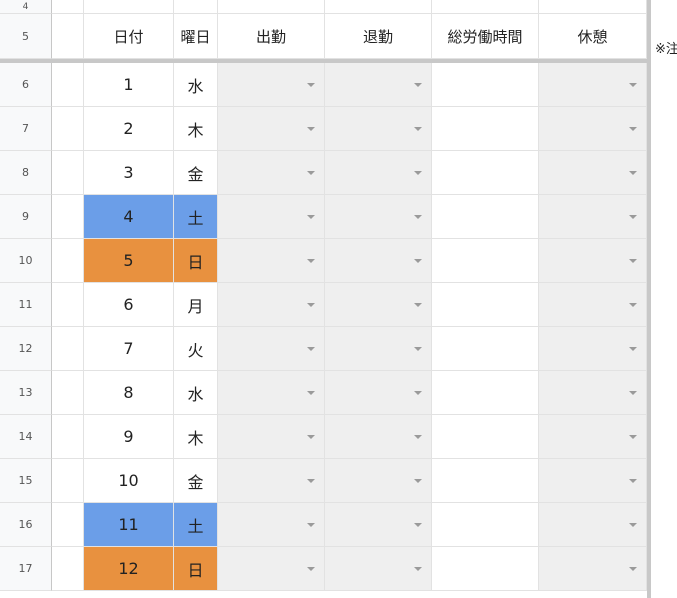 The height and width of the screenshot is (598, 677). Describe the element at coordinates (129, 393) in the screenshot. I see `date-cell: 8` at that location.